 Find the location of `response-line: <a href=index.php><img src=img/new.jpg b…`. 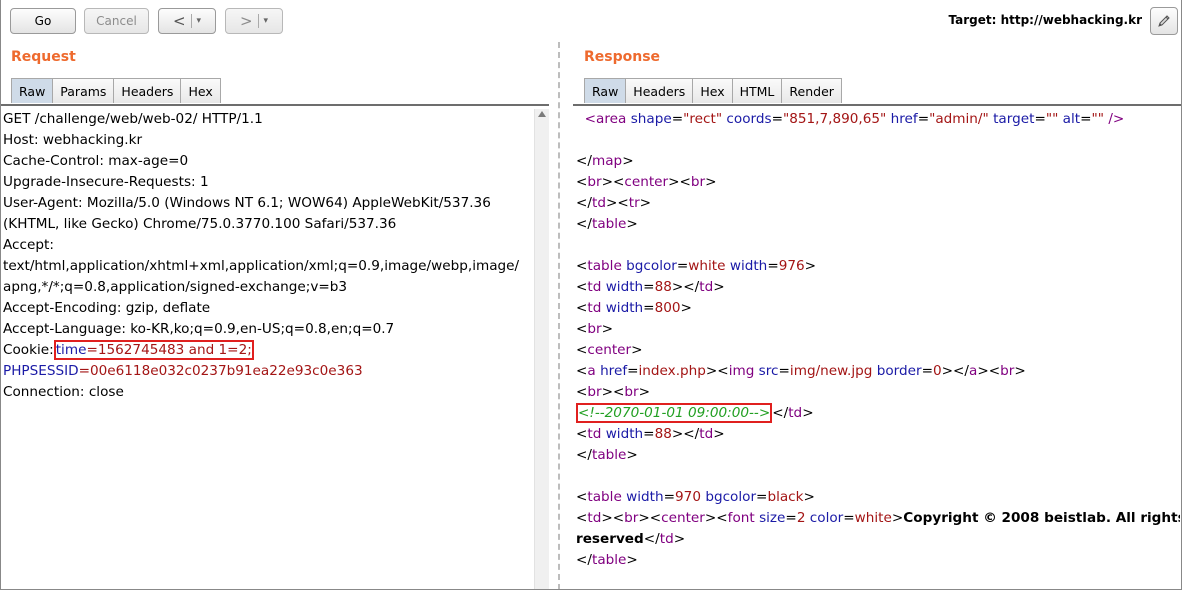

response-line: <a href=index.php><img src=img/new.jpg b… is located at coordinates (801, 371).